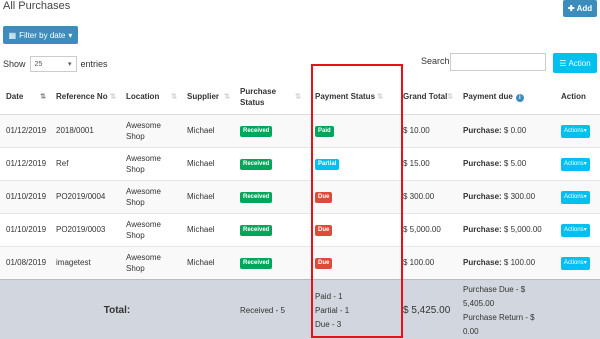 The width and height of the screenshot is (600, 339). I want to click on footer-payment-status: Paid - 1 Partial - 1 Due - 3, so click(351, 308).